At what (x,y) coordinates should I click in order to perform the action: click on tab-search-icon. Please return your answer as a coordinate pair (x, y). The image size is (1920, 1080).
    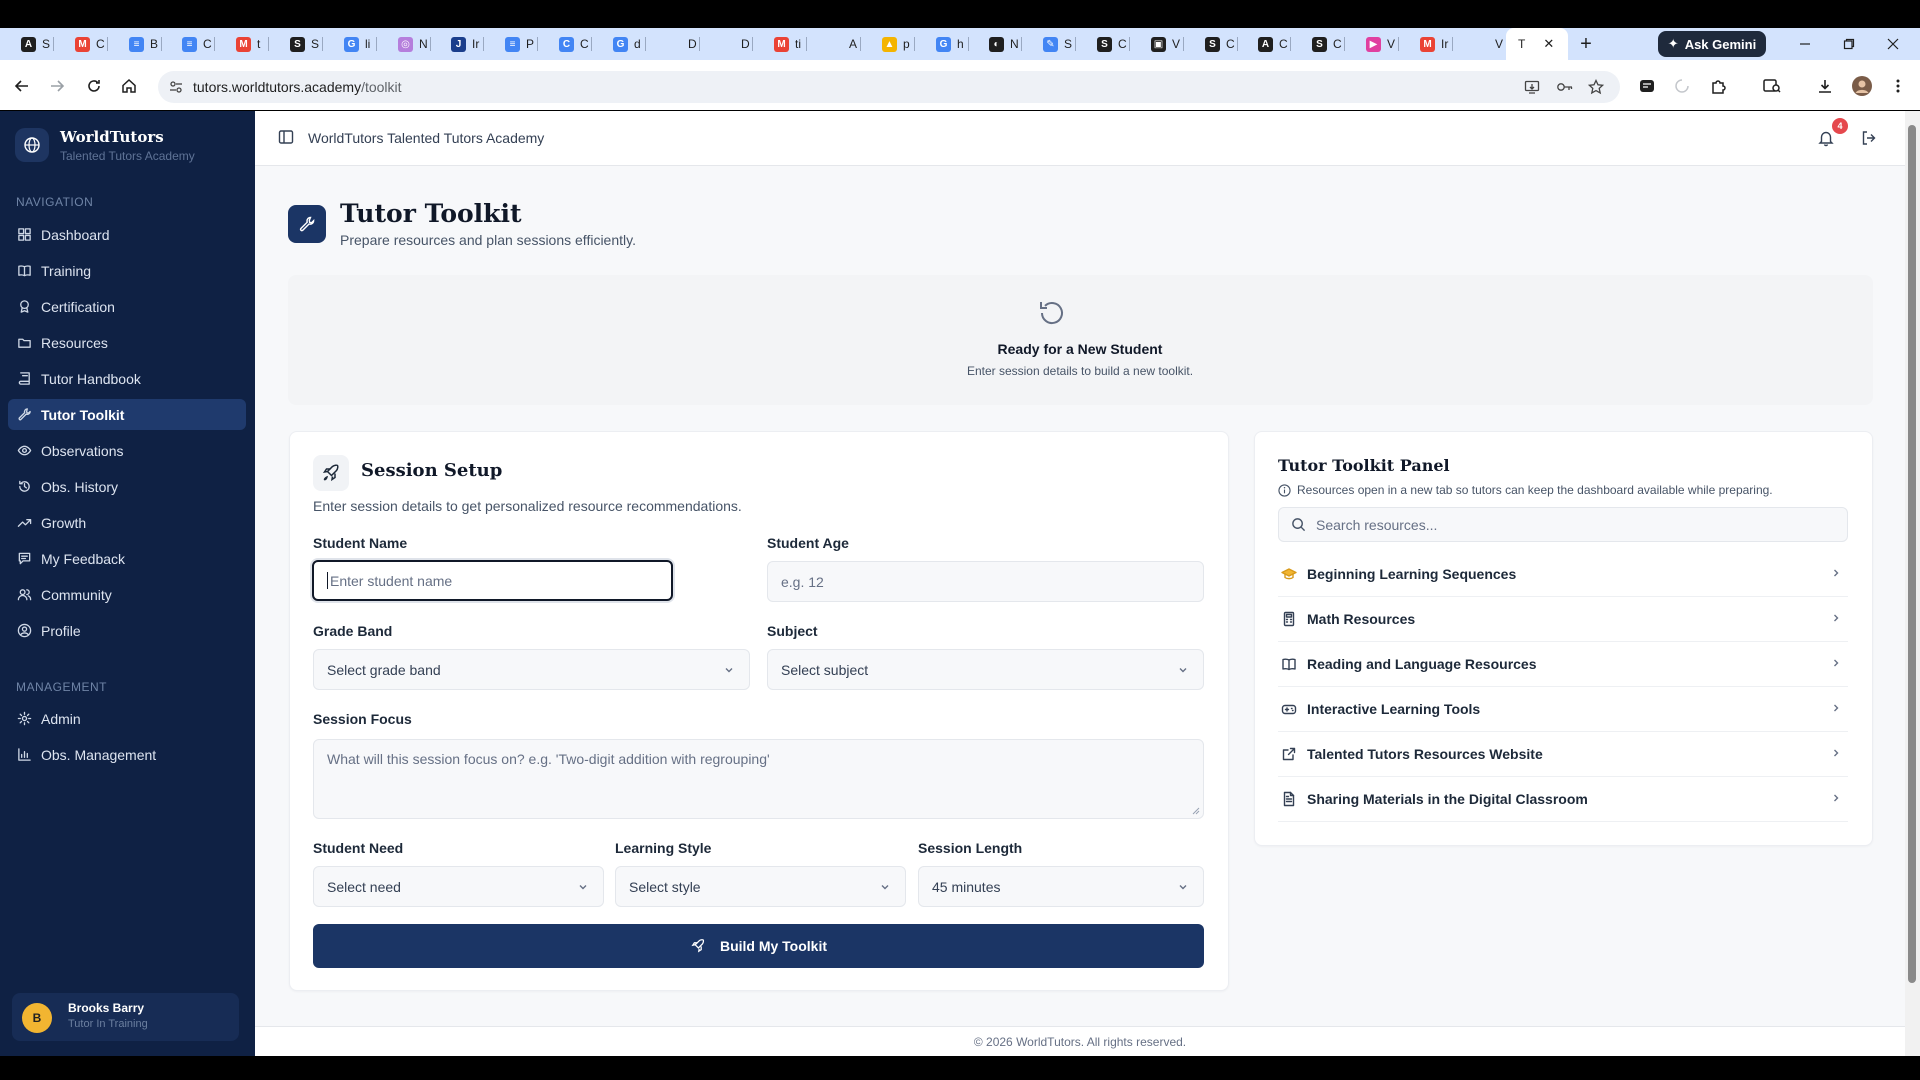
    Looking at the image, I should click on (1772, 86).